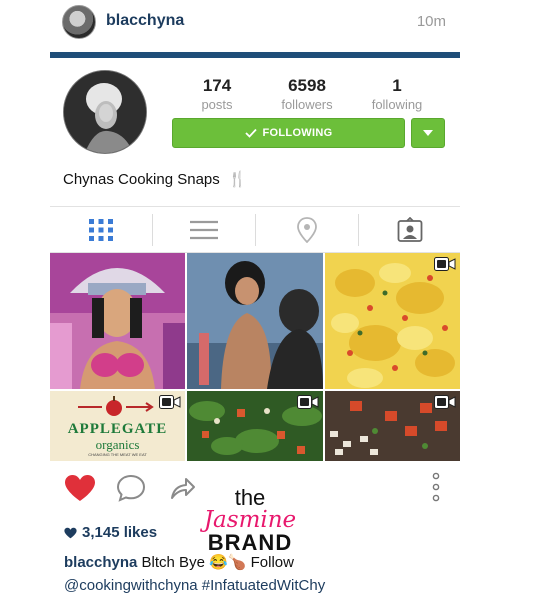  I want to click on applegate-brand-sub: organics, so click(117, 444).